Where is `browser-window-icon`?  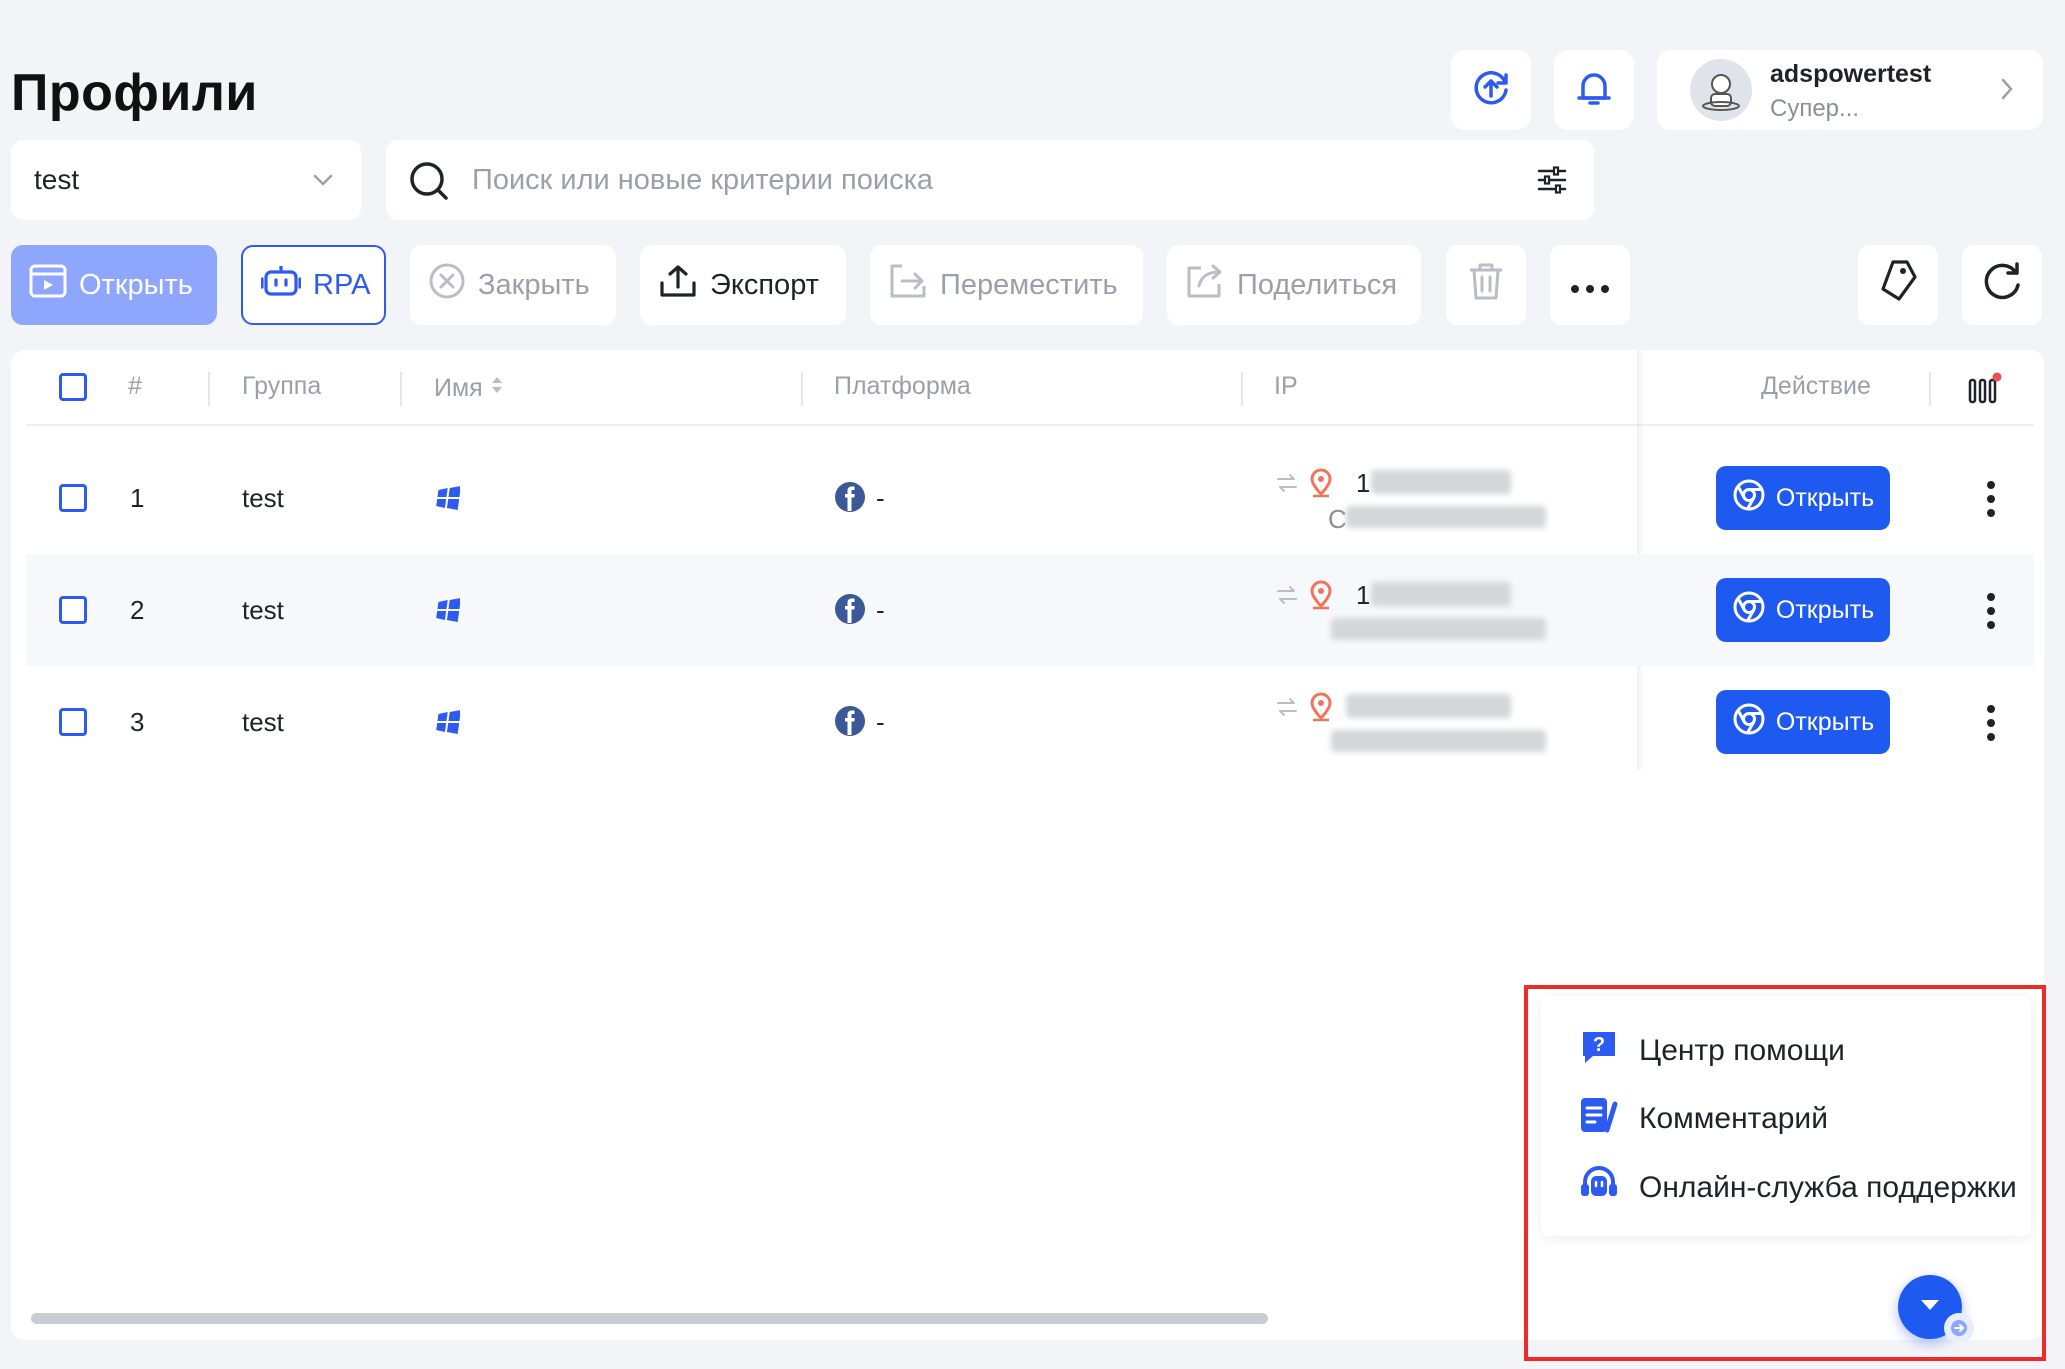
browser-window-icon is located at coordinates (48, 285).